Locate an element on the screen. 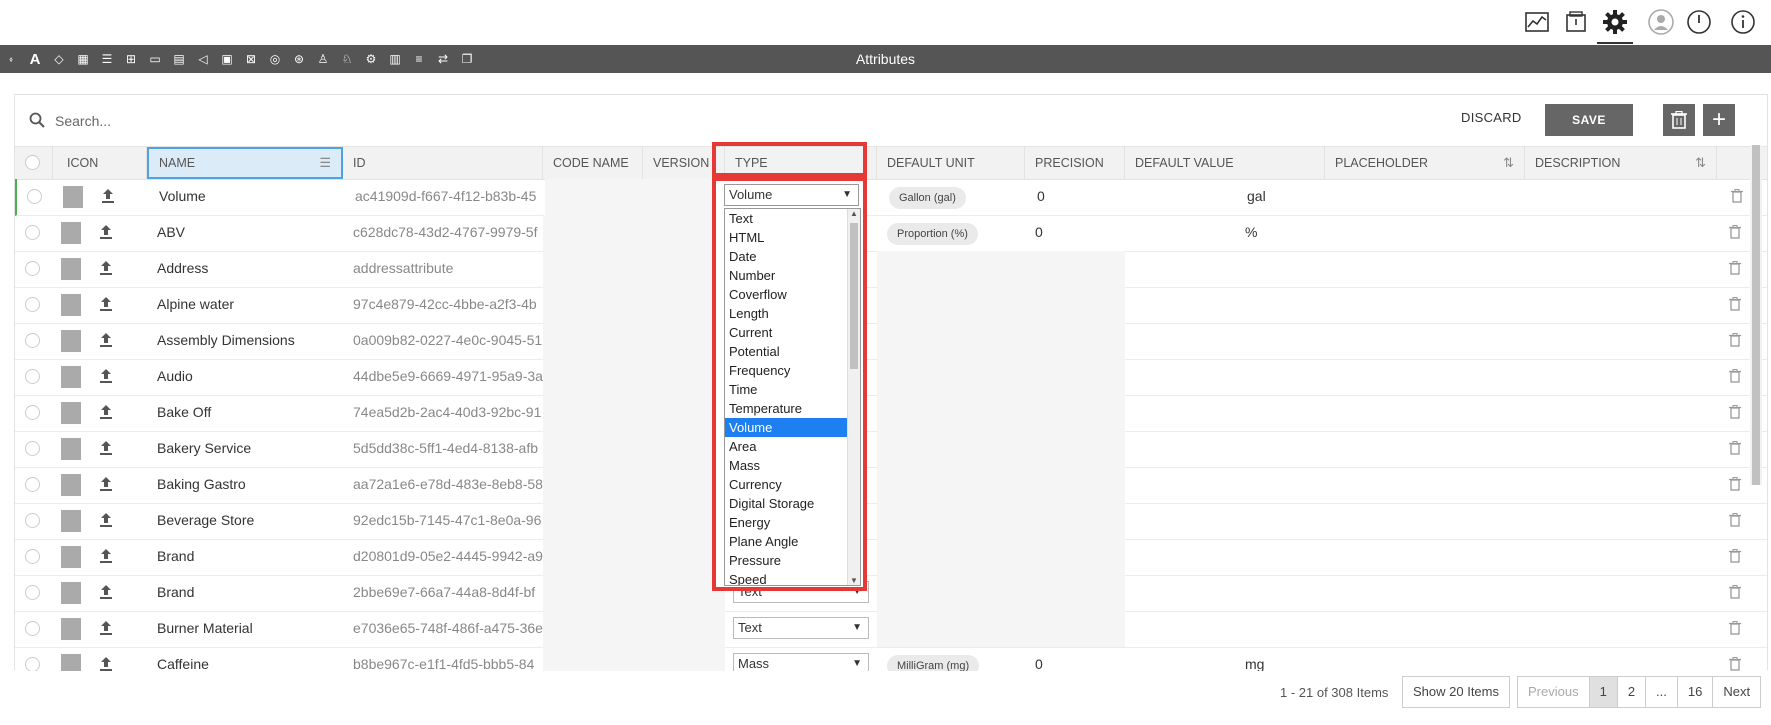 The width and height of the screenshot is (1771, 725). dashboard-icon: ⊠ is located at coordinates (251, 59).